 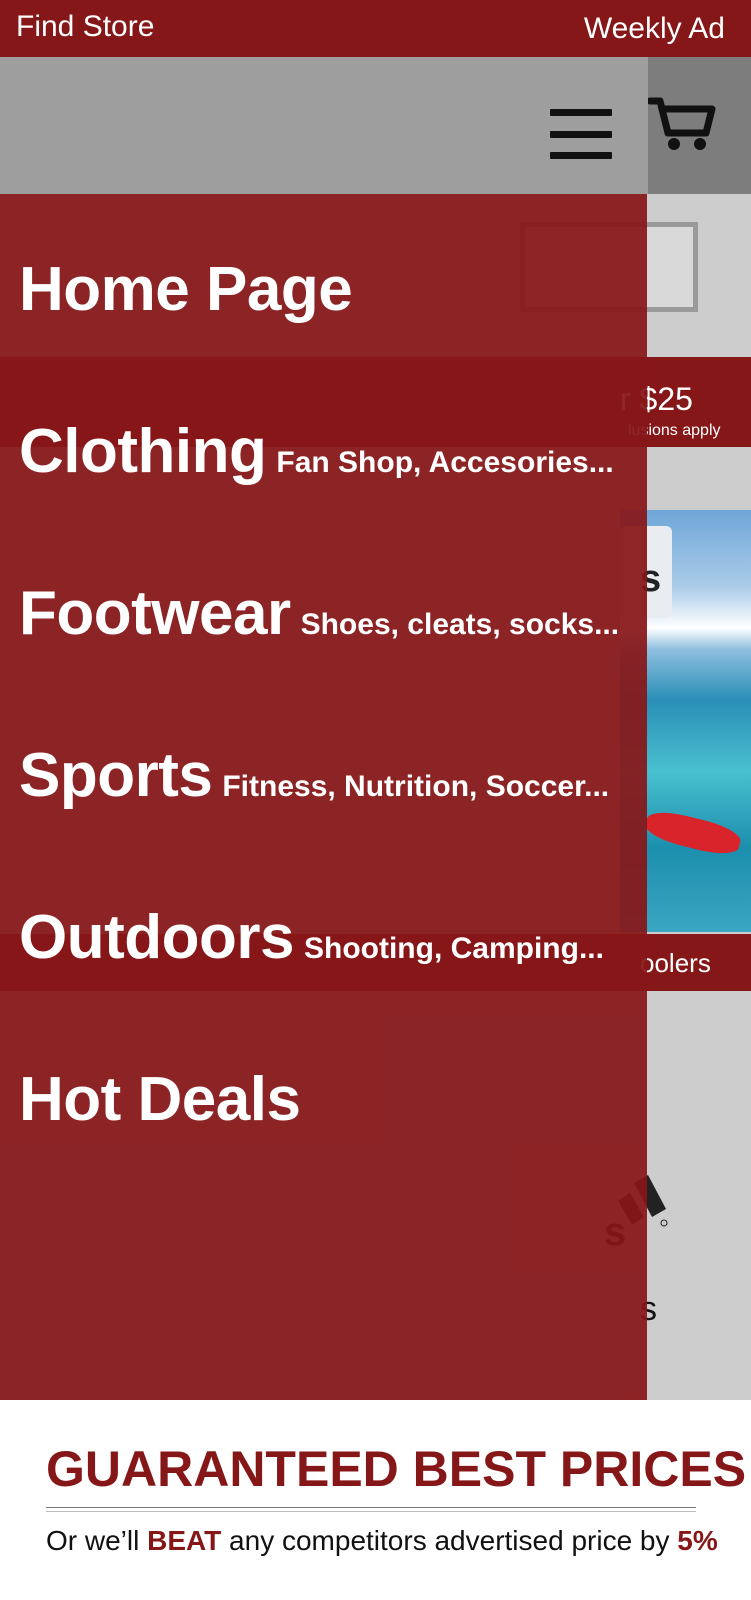 I want to click on menu-item-home: Home Page, so click(x=186, y=289).